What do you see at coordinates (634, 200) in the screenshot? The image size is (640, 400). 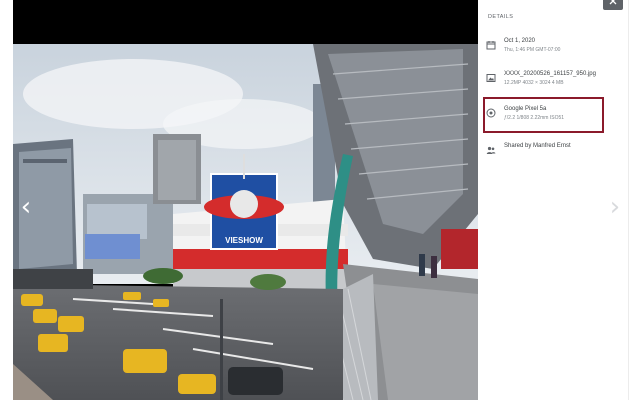 I see `window-edge` at bounding box center [634, 200].